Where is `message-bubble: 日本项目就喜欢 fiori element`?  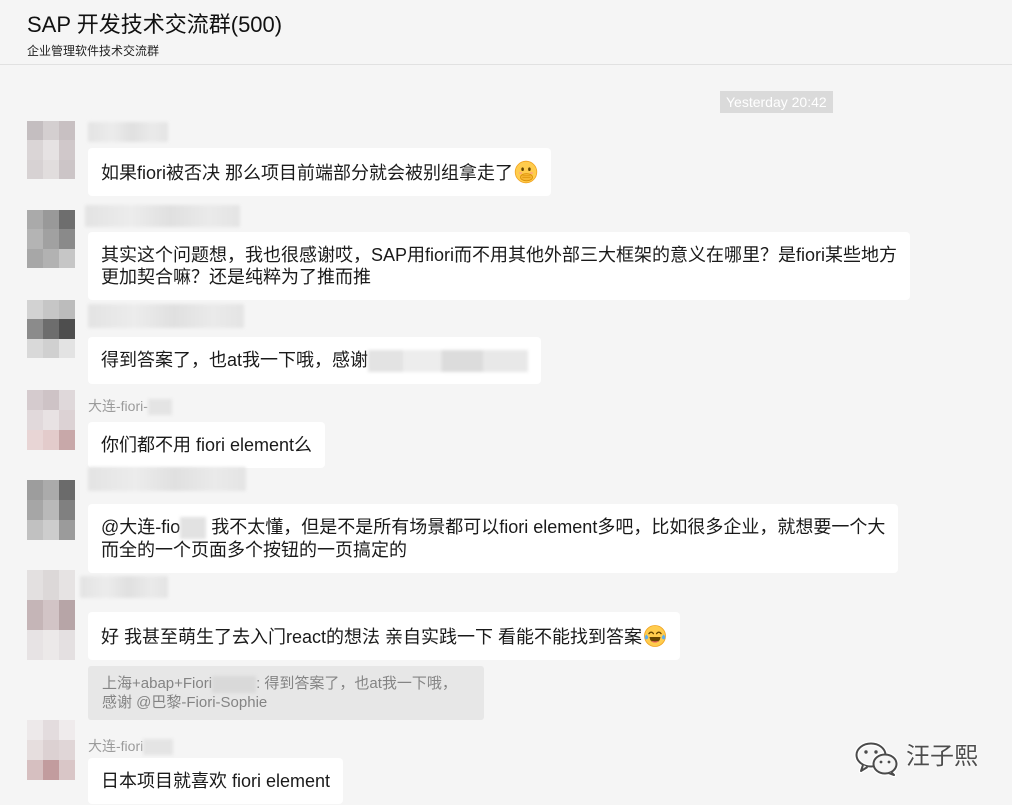 message-bubble: 日本项目就喜欢 fiori element is located at coordinates (216, 781).